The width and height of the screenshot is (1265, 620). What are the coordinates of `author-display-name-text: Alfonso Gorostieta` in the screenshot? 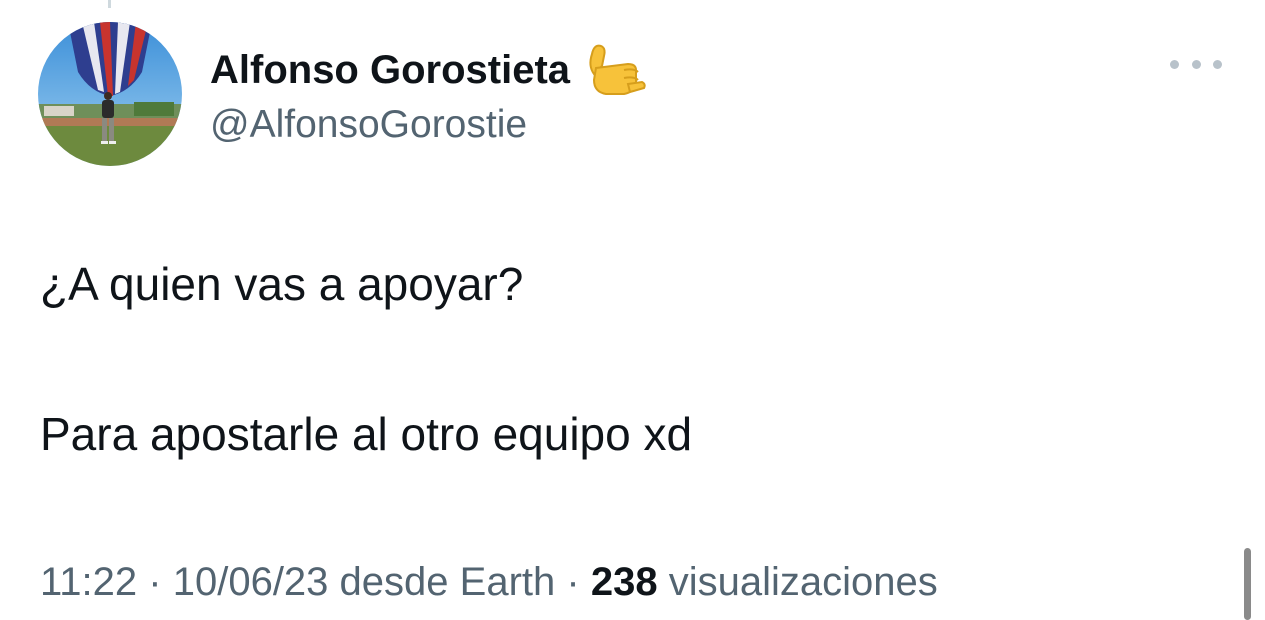 It's located at (390, 70).